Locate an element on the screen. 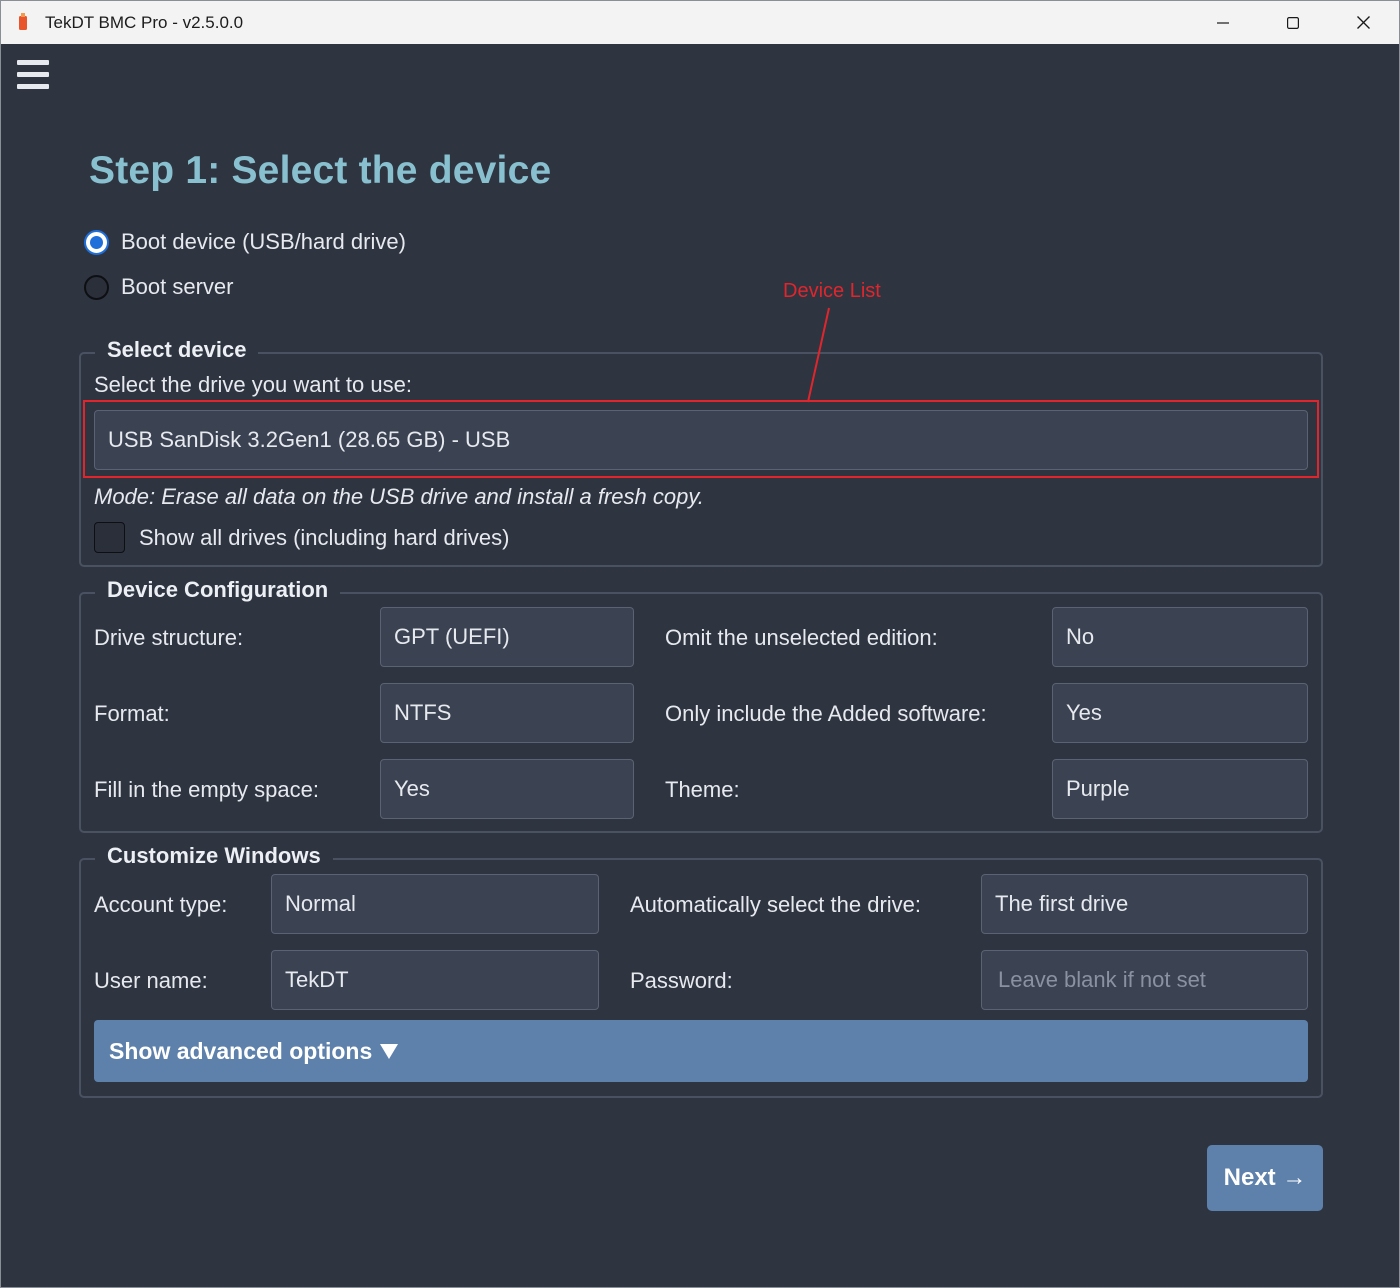 Image resolution: width=1400 pixels, height=1288 pixels. radio-boot-server: Boot server is located at coordinates (159, 287).